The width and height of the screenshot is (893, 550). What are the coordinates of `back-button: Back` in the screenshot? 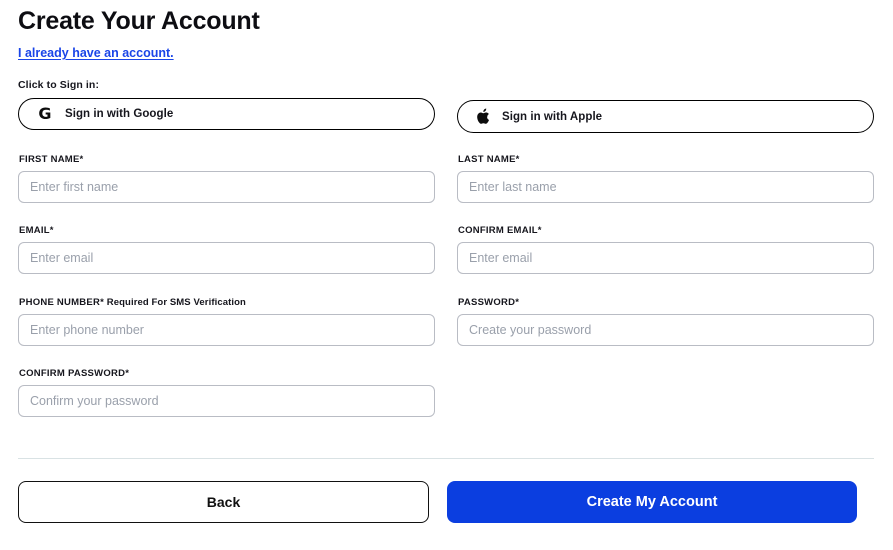 It's located at (223, 502).